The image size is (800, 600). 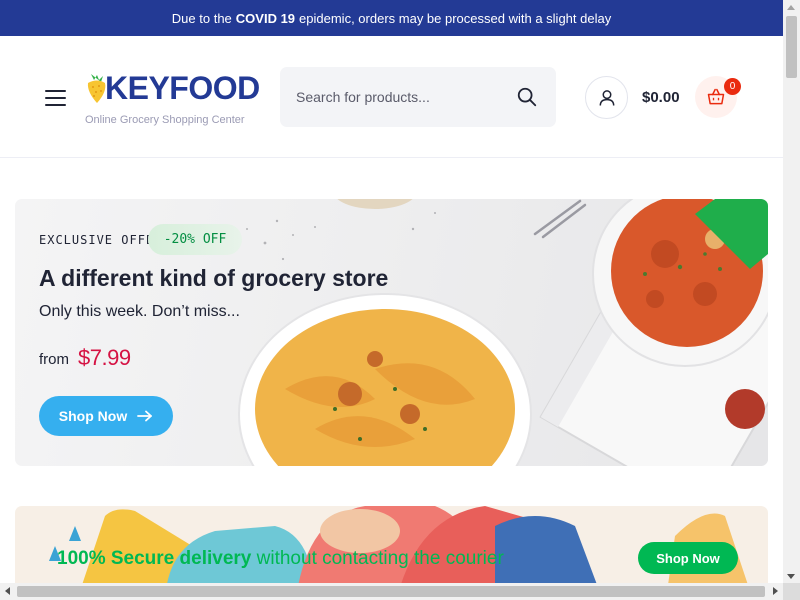 I want to click on logo-tagline: Online Grocery Shopping Center, so click(x=165, y=120).